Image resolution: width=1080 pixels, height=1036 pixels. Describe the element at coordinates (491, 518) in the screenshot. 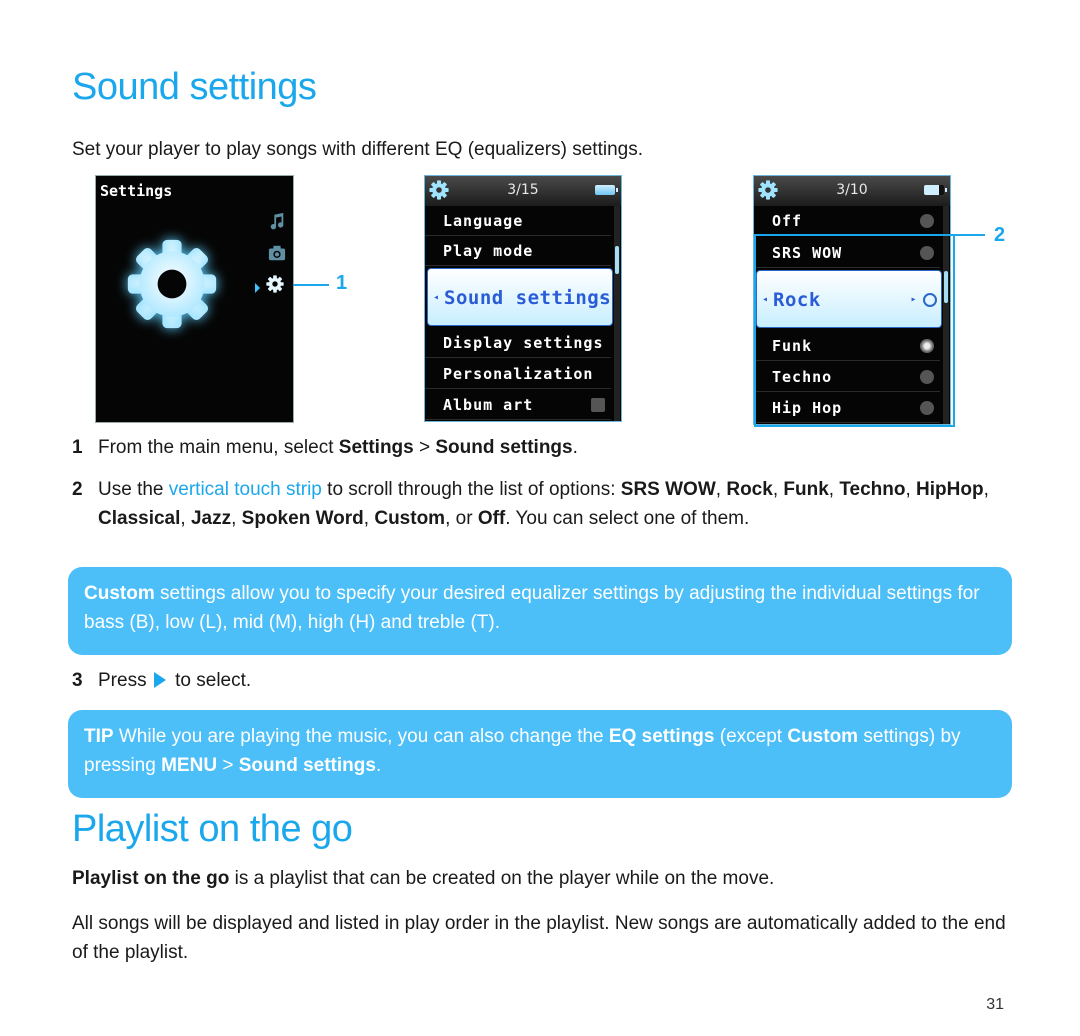

I see `option-off: Off` at that location.